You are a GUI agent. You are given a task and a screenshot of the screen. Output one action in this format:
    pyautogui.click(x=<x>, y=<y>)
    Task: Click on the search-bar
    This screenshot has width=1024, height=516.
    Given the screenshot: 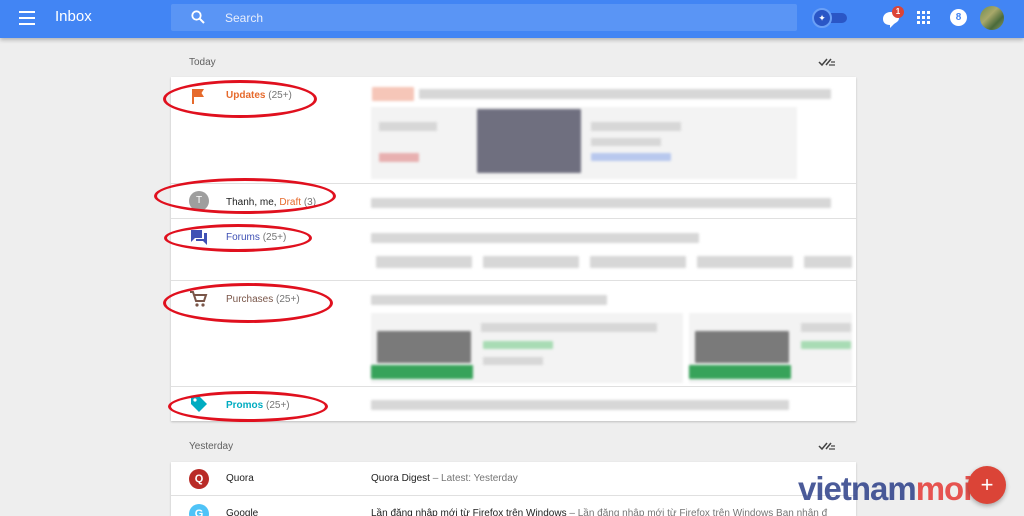 What is the action you would take?
    pyautogui.click(x=484, y=17)
    